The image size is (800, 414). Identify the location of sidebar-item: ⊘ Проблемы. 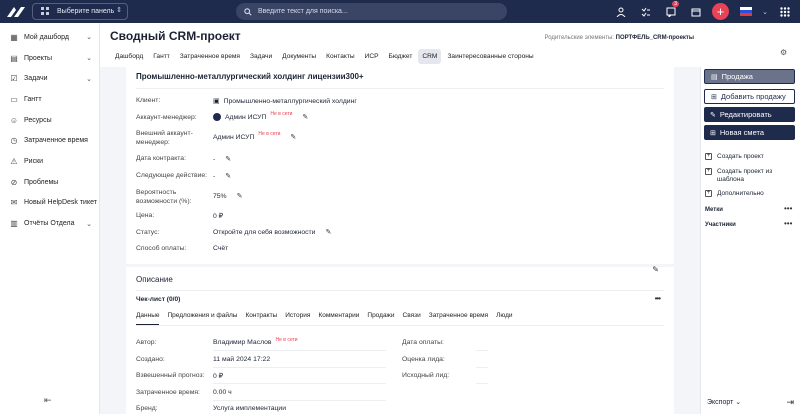
(49, 182).